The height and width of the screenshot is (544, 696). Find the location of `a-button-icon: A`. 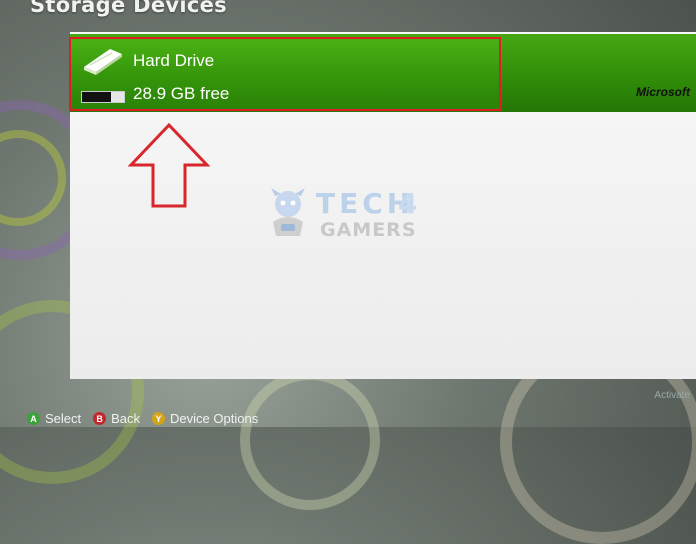

a-button-icon: A is located at coordinates (33, 418).